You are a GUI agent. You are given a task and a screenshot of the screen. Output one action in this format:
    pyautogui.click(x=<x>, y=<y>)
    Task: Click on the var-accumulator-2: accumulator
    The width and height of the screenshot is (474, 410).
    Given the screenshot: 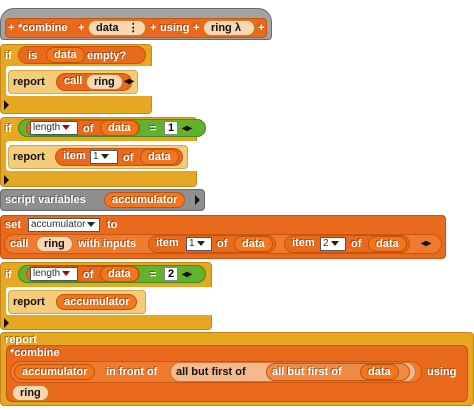 What is the action you would take?
    pyautogui.click(x=55, y=372)
    